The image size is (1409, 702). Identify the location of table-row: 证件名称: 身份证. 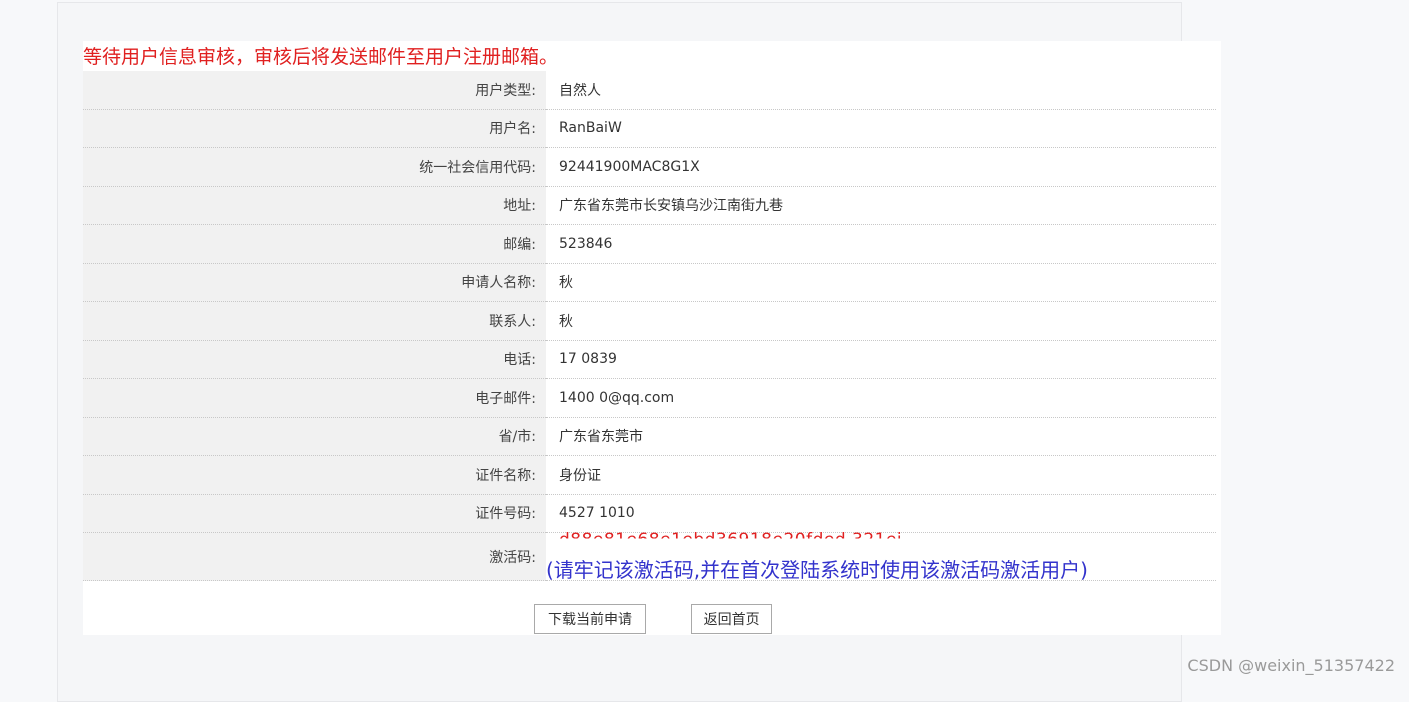
(649, 475).